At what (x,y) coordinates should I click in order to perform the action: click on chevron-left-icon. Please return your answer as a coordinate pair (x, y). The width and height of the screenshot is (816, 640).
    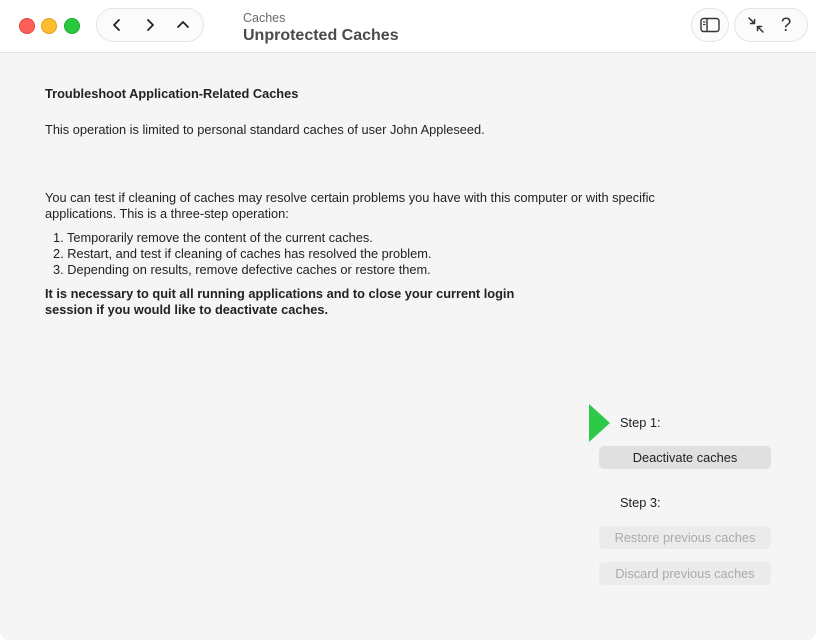
    Looking at the image, I should click on (117, 25).